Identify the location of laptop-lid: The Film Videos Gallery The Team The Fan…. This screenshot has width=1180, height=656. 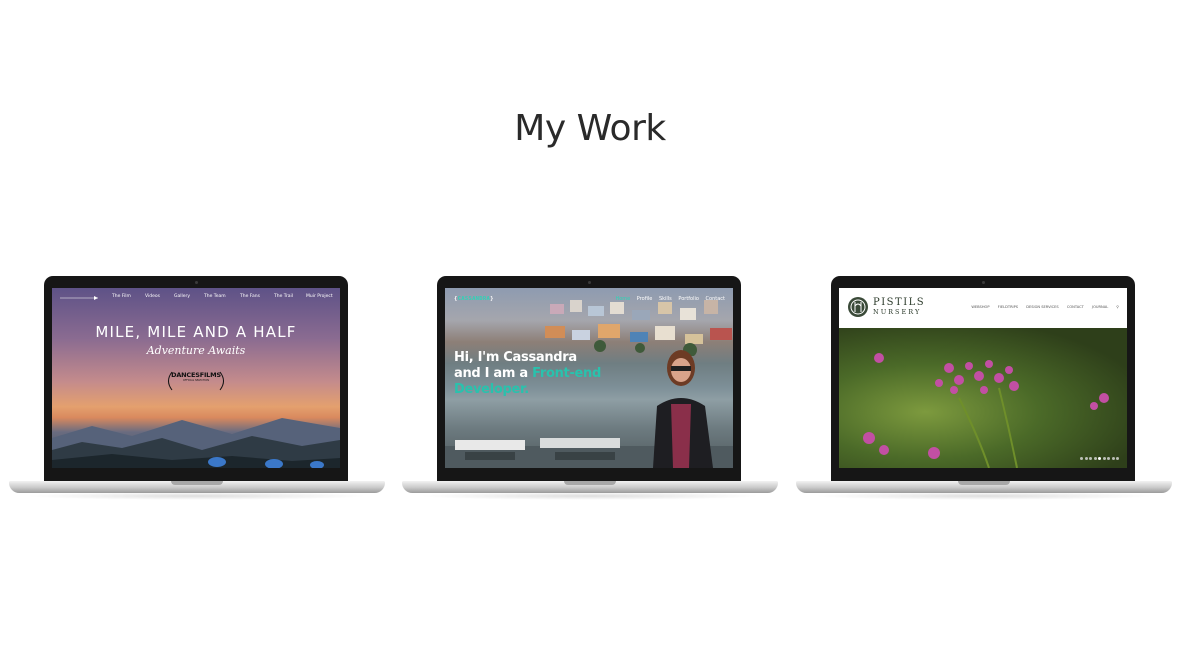
(196, 379).